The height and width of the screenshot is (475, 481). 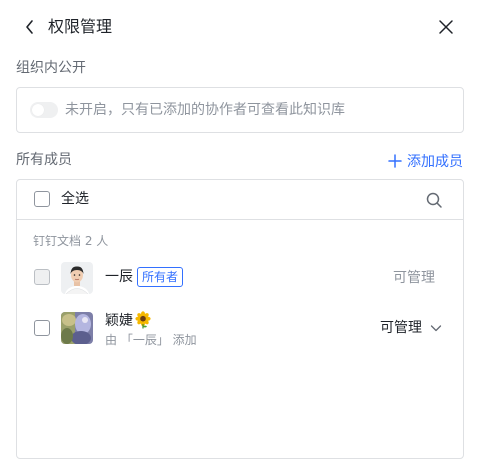 What do you see at coordinates (143, 320) in the screenshot?
I see `sunflower-icon` at bounding box center [143, 320].